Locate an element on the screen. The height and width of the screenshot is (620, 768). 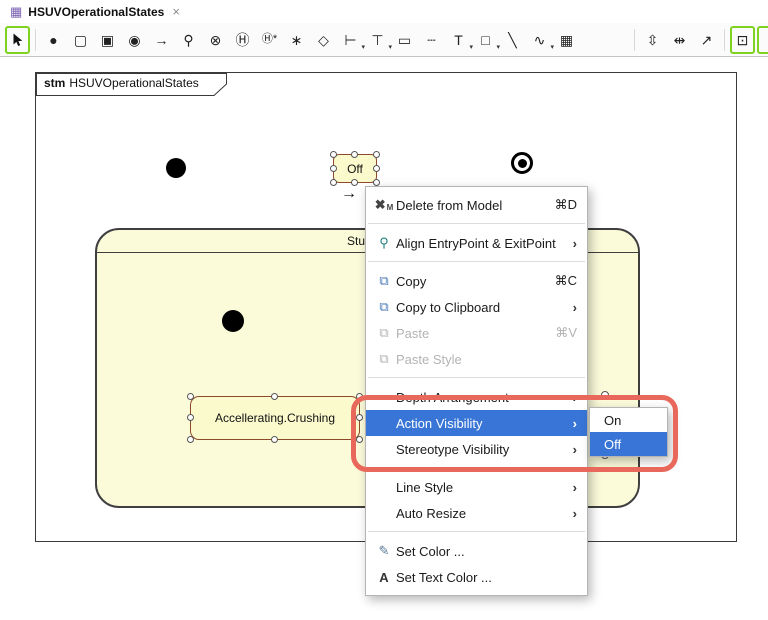
exit-point-tool: ⊗ is located at coordinates (215, 40).